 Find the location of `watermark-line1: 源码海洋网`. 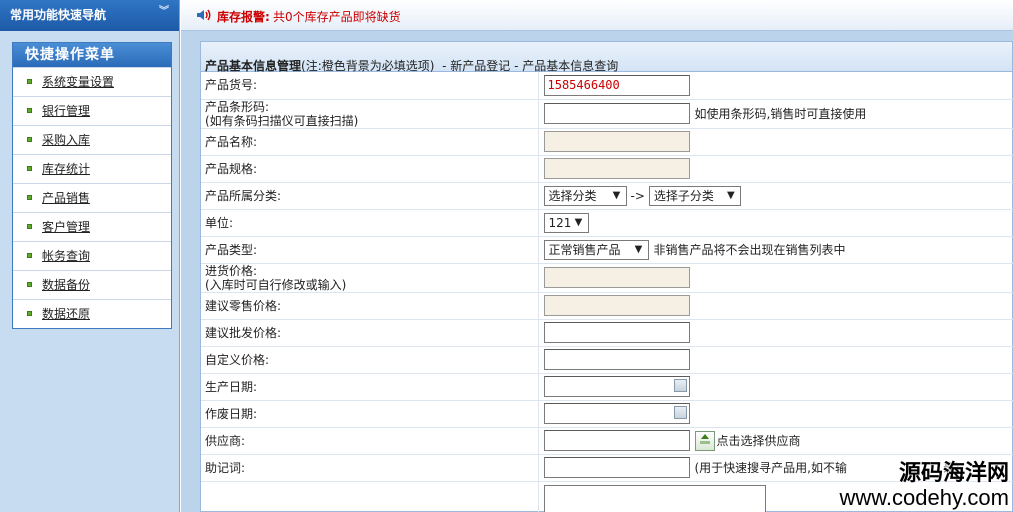

watermark-line1: 源码海洋网 is located at coordinates (953, 472).